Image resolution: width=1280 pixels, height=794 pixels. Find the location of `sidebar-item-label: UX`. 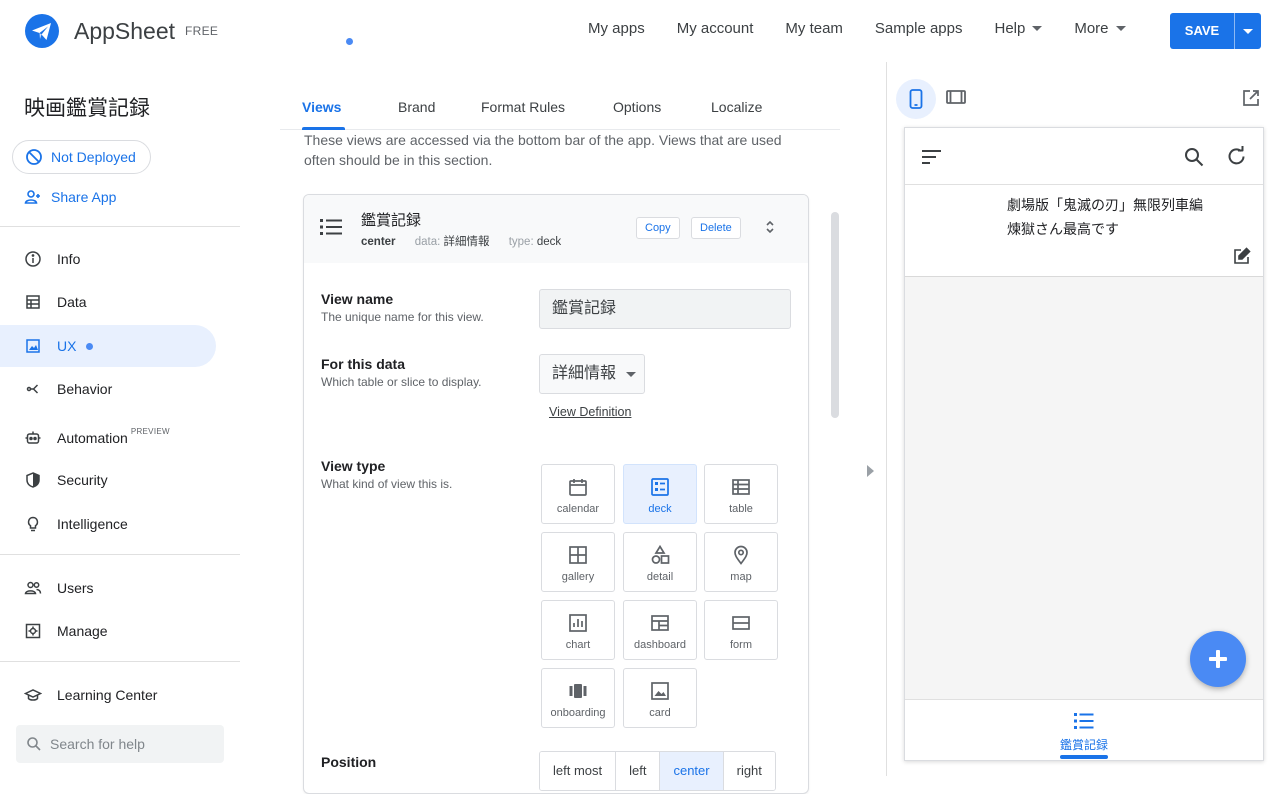

sidebar-item-label: UX is located at coordinates (67, 346).